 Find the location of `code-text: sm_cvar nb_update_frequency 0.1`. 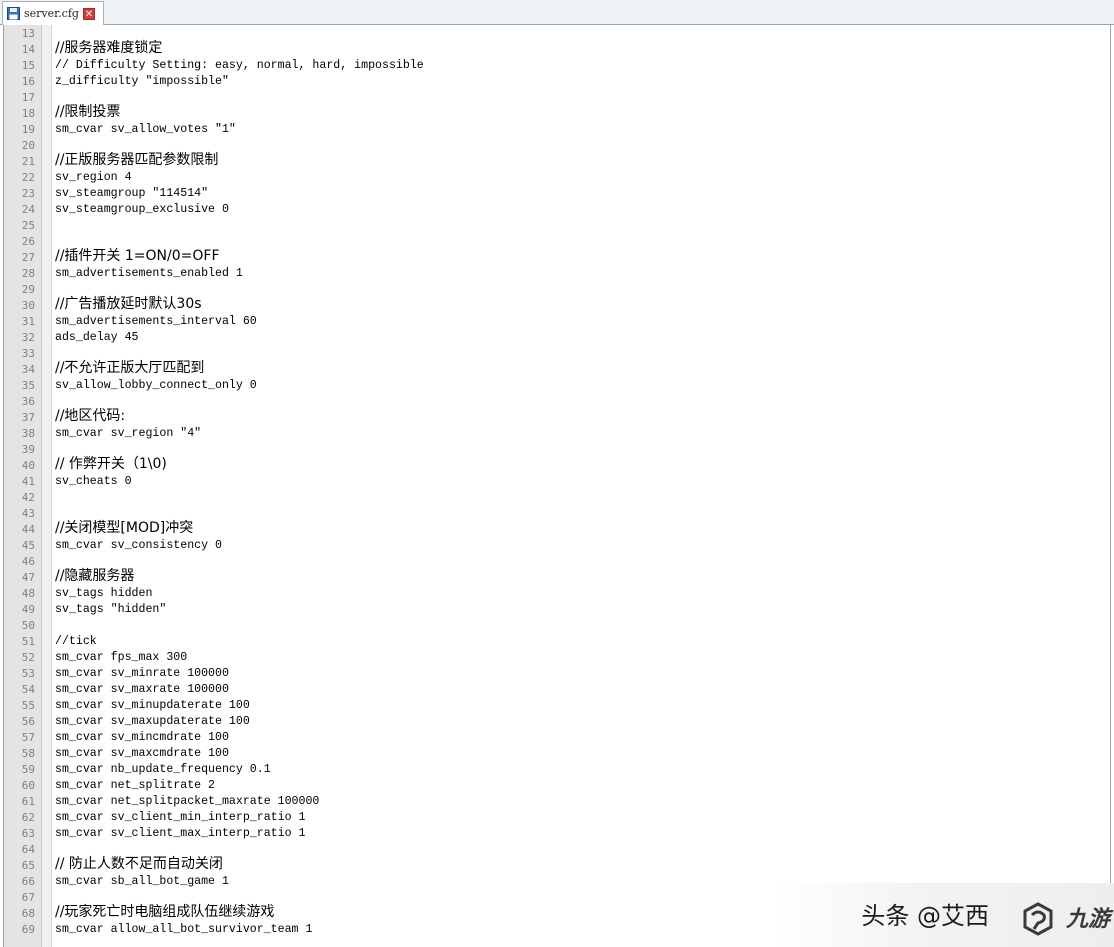

code-text: sm_cvar nb_update_frequency 0.1 is located at coordinates (163, 769).